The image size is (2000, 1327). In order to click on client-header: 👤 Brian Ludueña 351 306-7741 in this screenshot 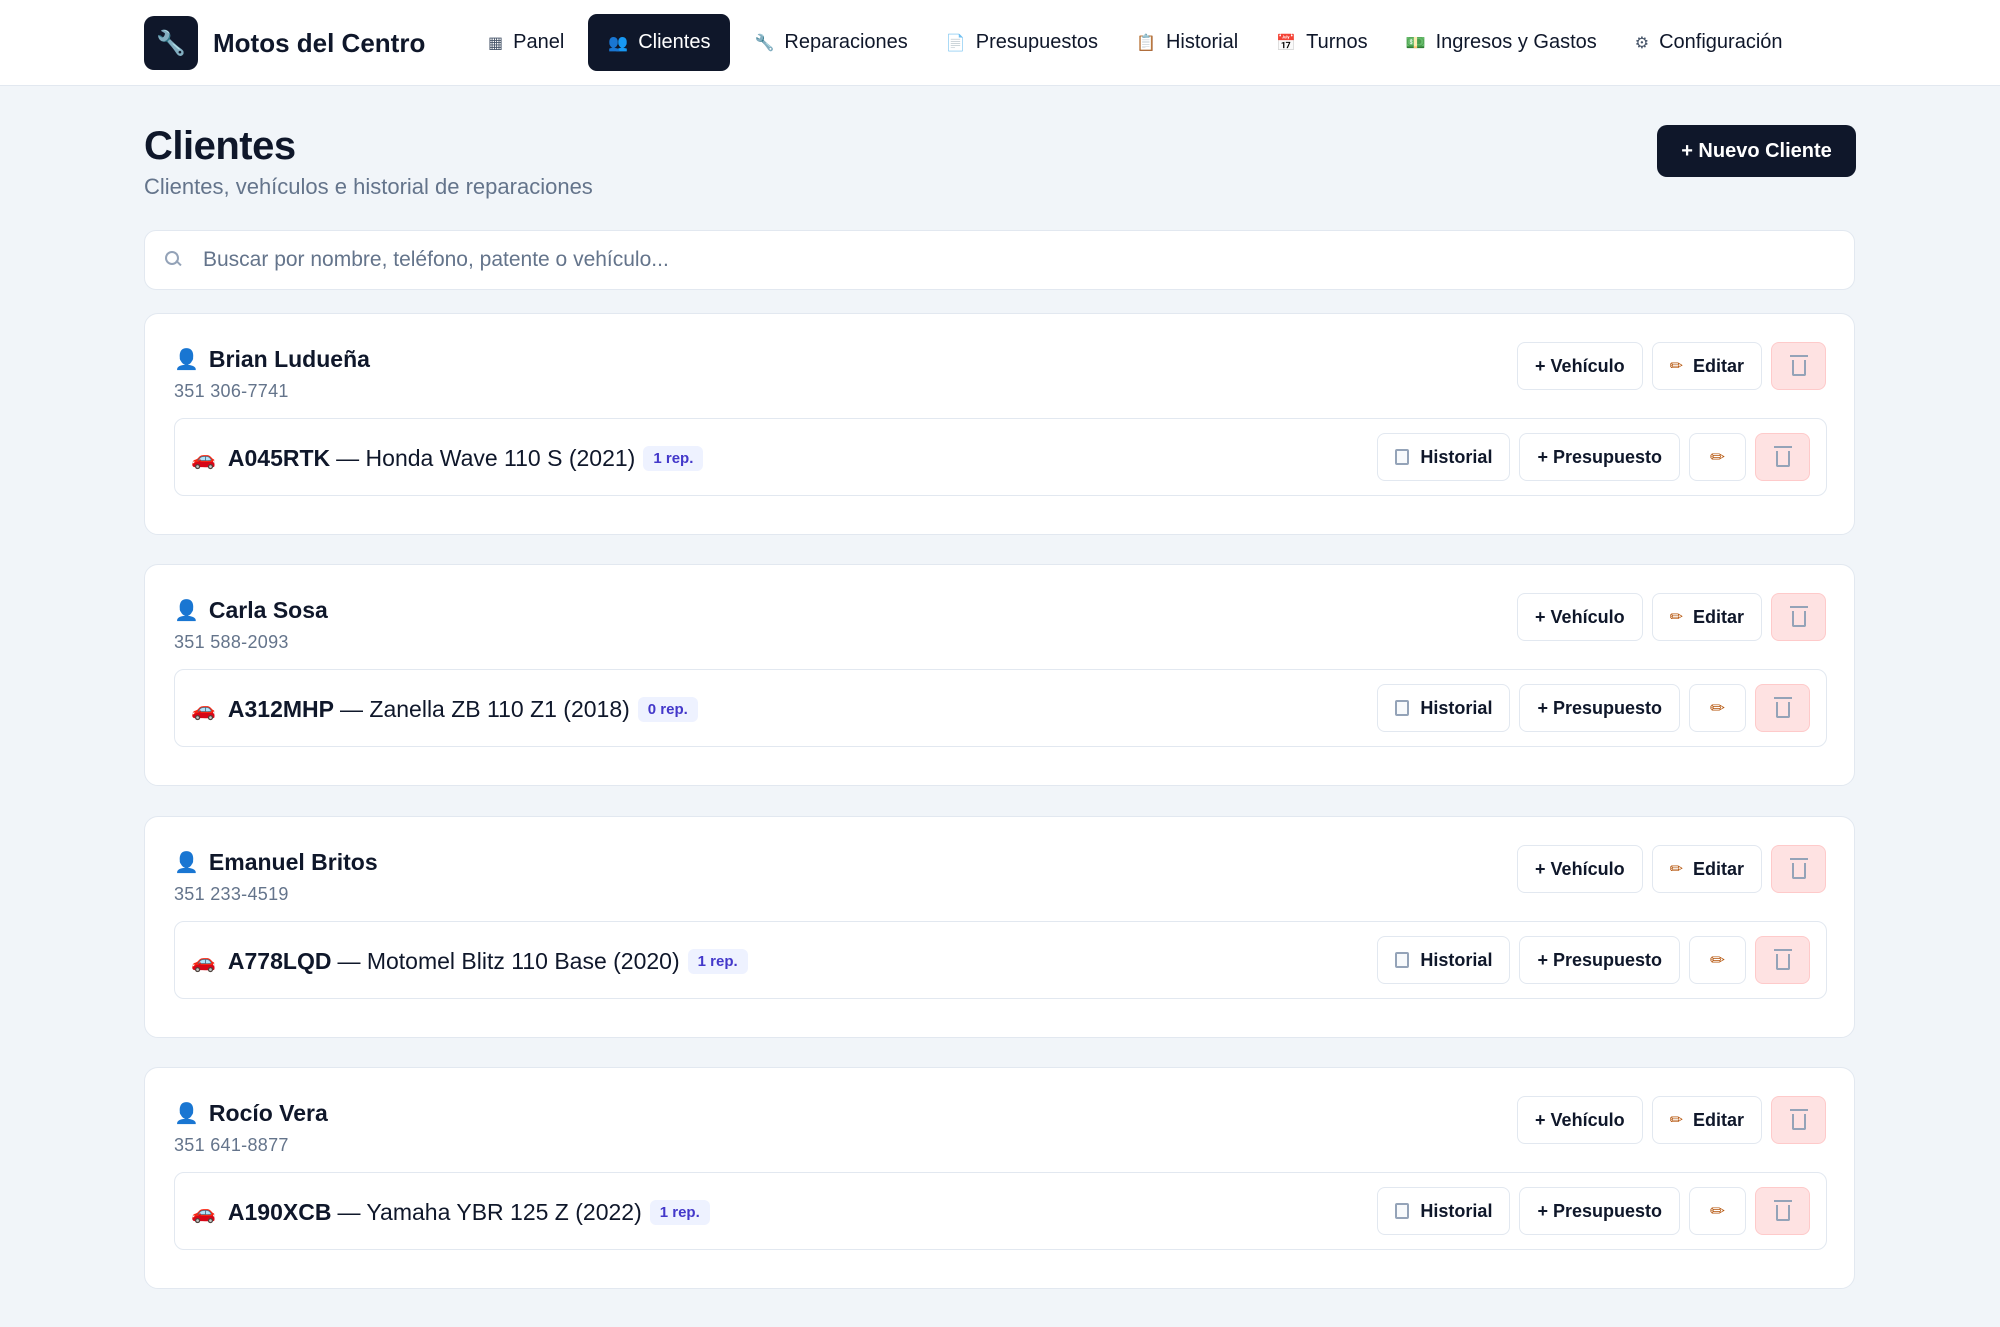, I will do `click(272, 374)`.